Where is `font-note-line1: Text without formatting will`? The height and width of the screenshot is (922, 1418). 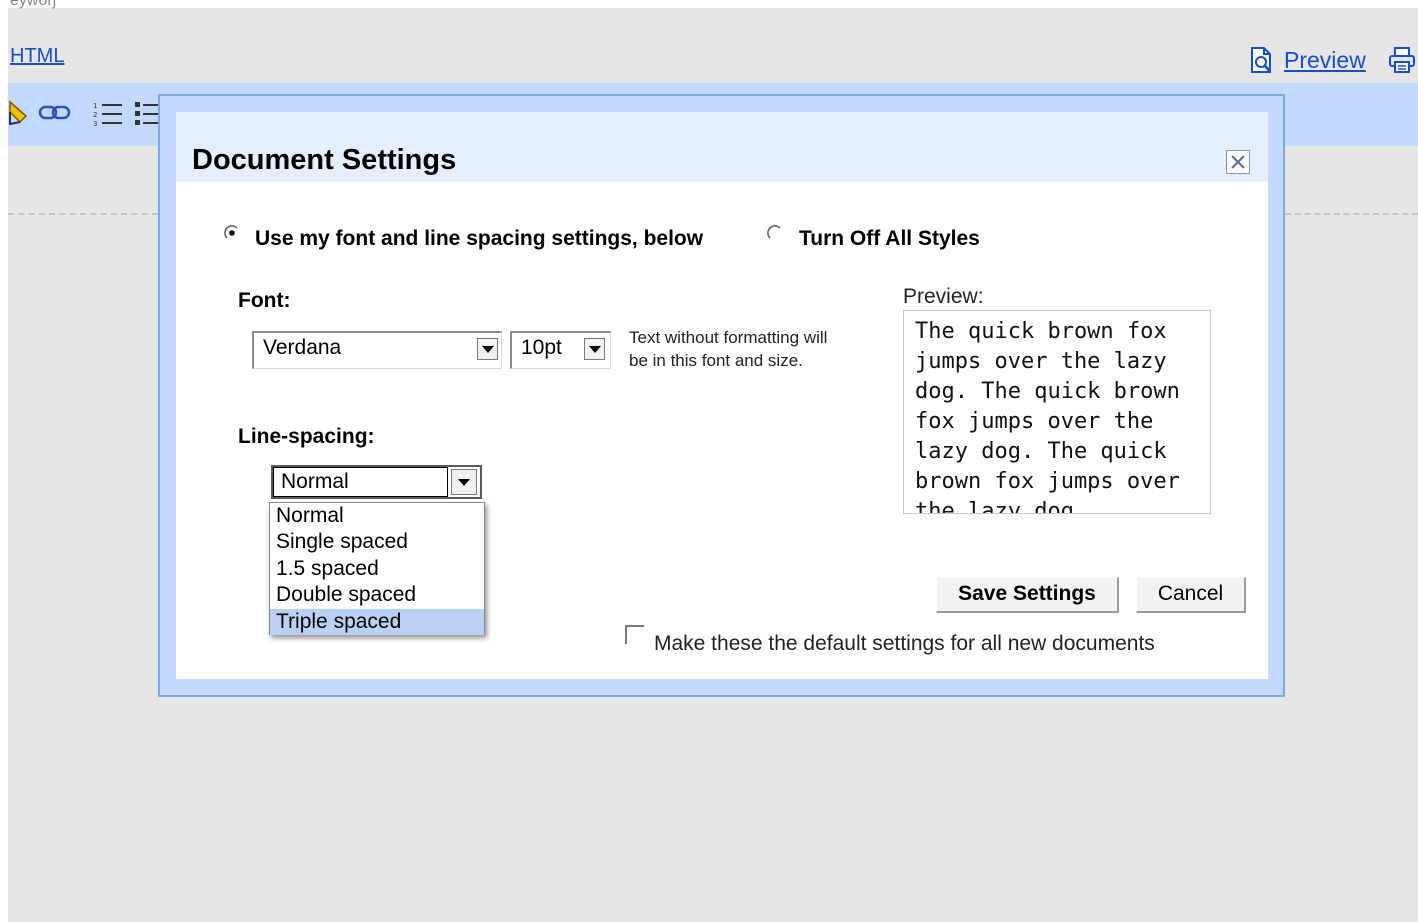
font-note-line1: Text without formatting will is located at coordinates (728, 337).